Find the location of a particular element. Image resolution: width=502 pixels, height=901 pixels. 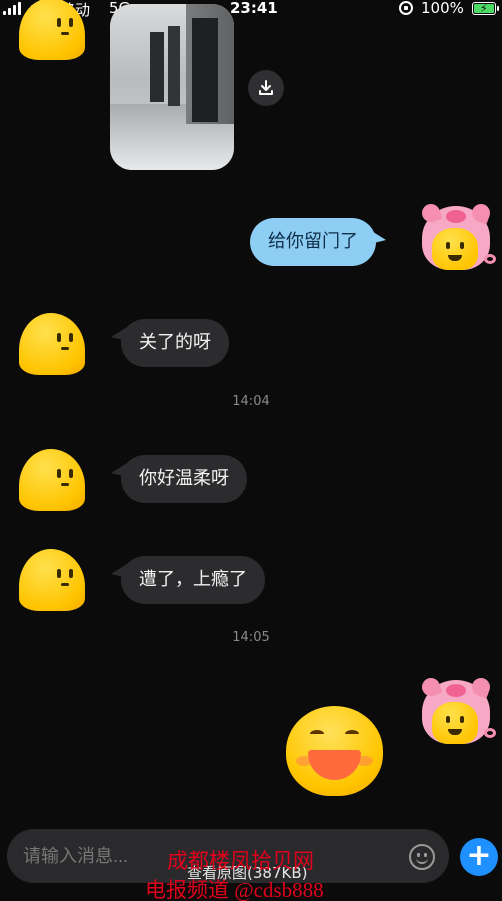

download-button is located at coordinates (266, 88).